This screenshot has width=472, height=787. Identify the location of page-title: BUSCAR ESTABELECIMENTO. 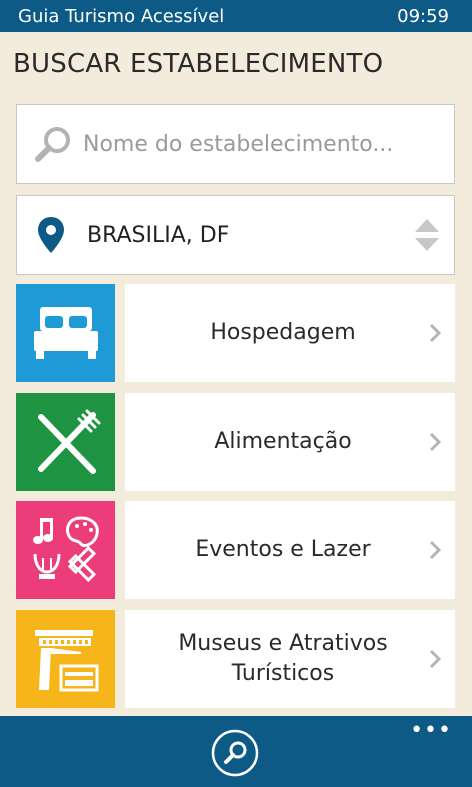
(198, 64).